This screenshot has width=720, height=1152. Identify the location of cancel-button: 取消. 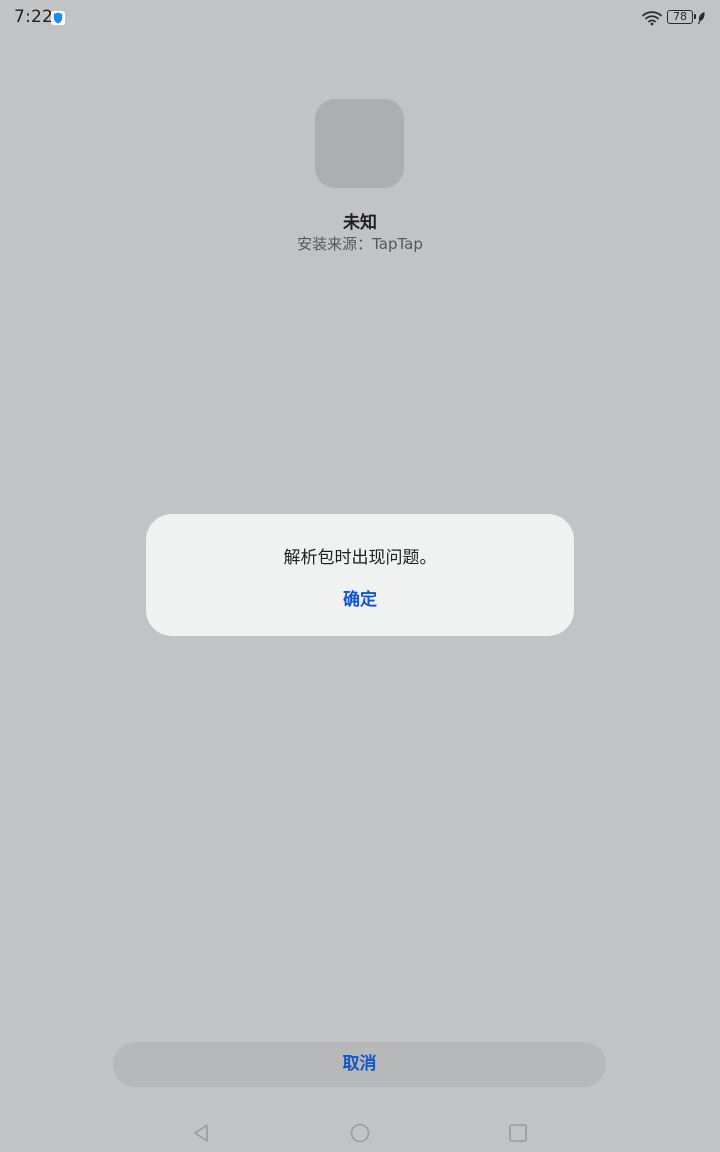
(359, 1064).